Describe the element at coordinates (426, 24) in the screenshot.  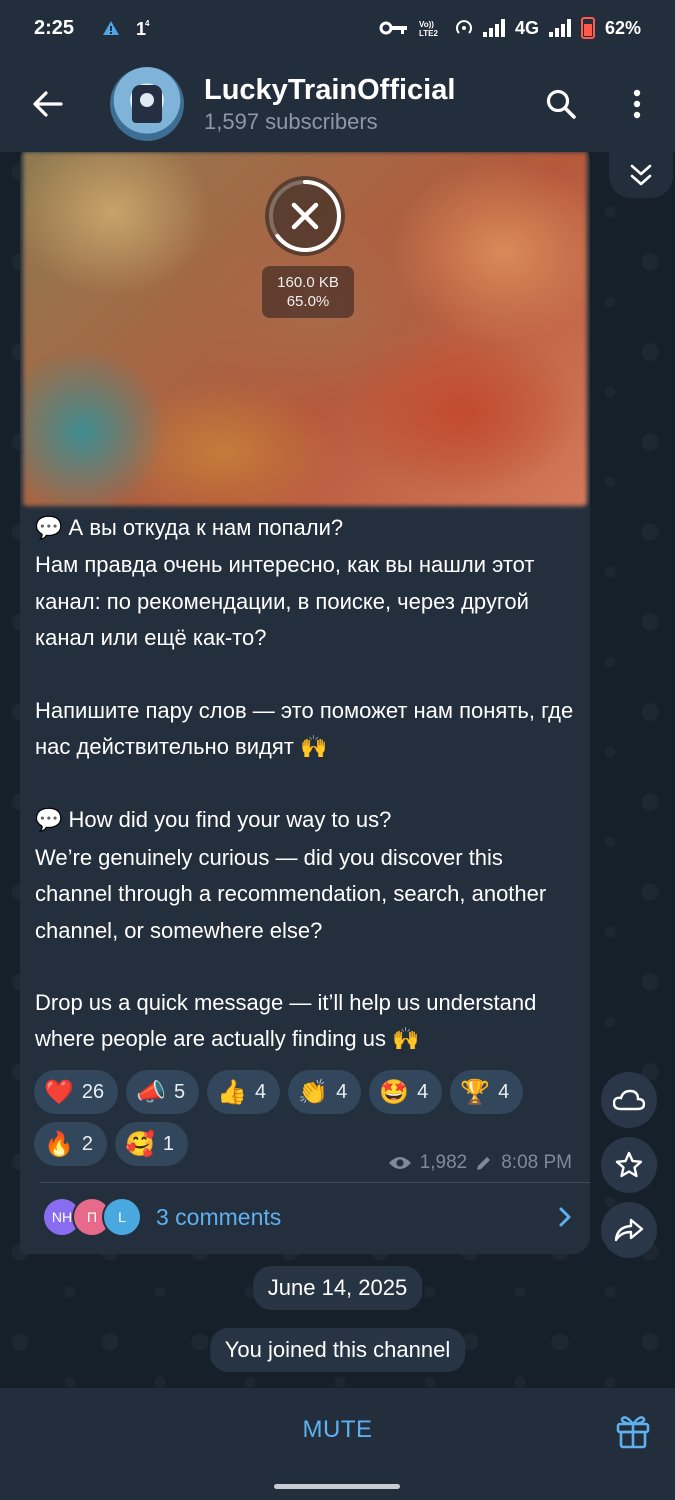
I see `svg-text: Vo))` at that location.